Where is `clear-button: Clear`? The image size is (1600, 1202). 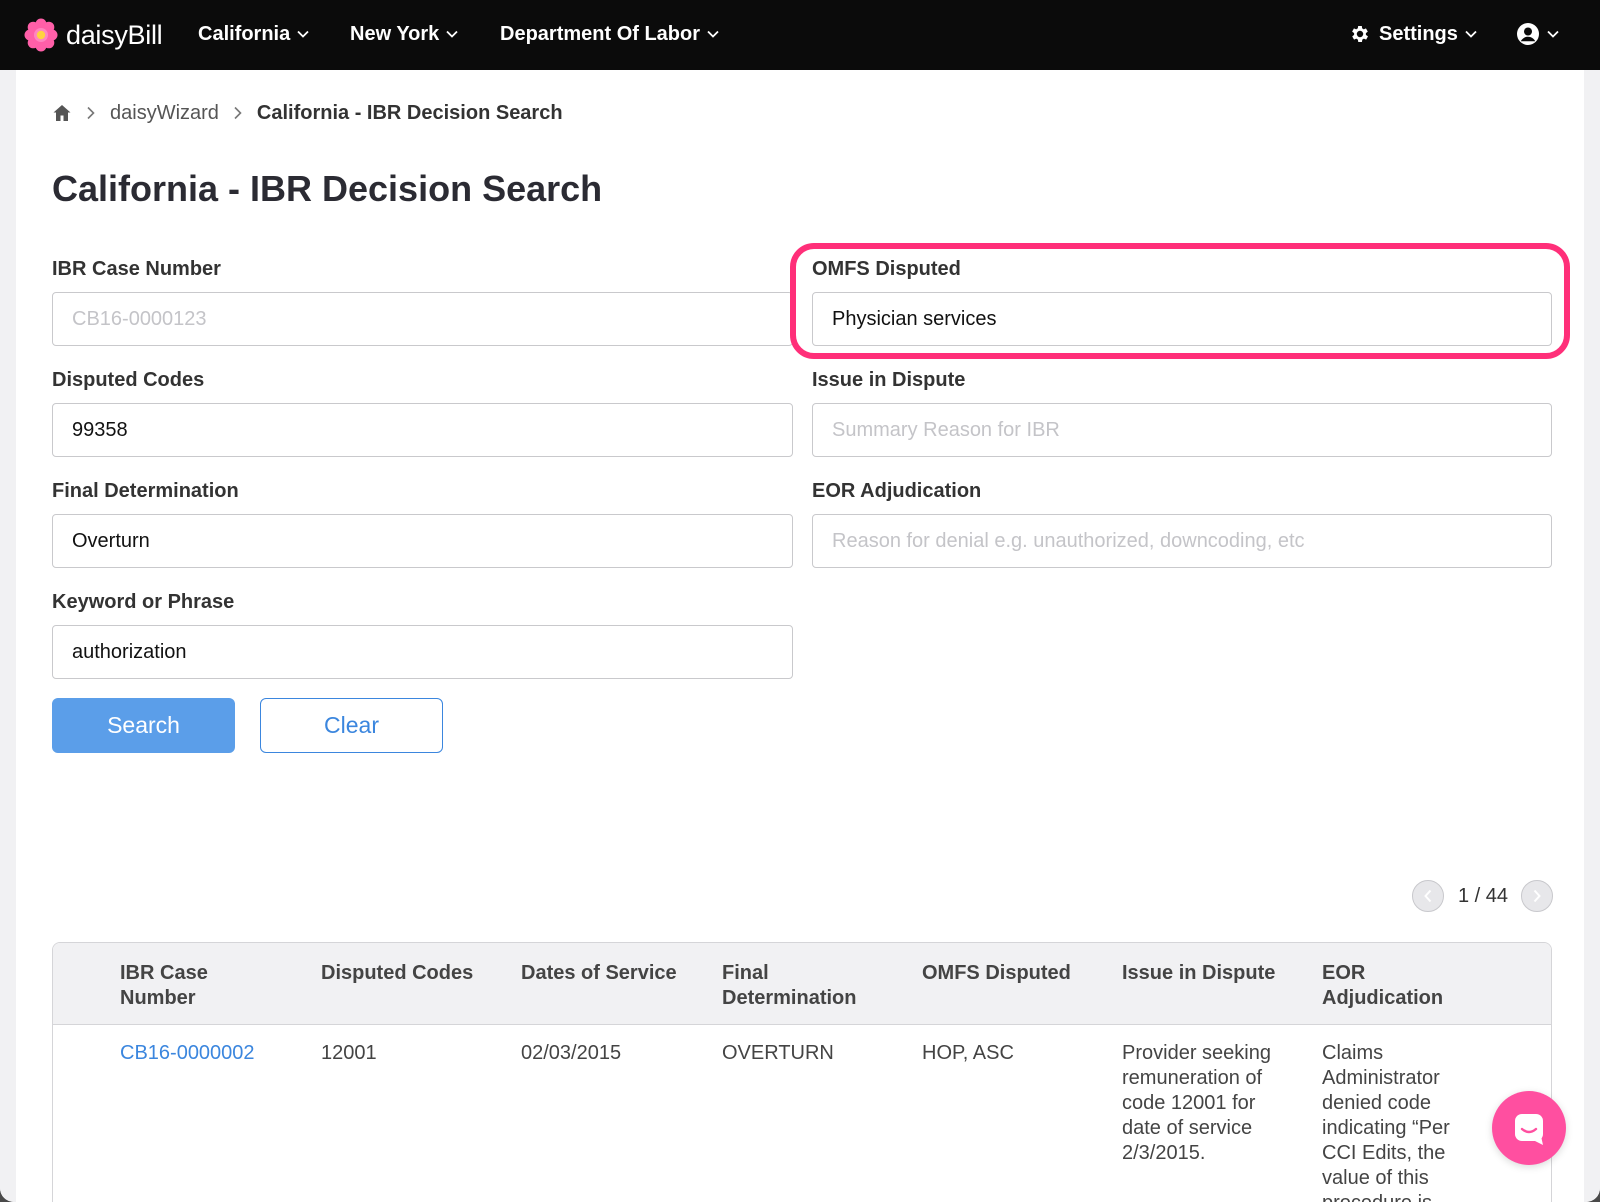 clear-button: Clear is located at coordinates (351, 725).